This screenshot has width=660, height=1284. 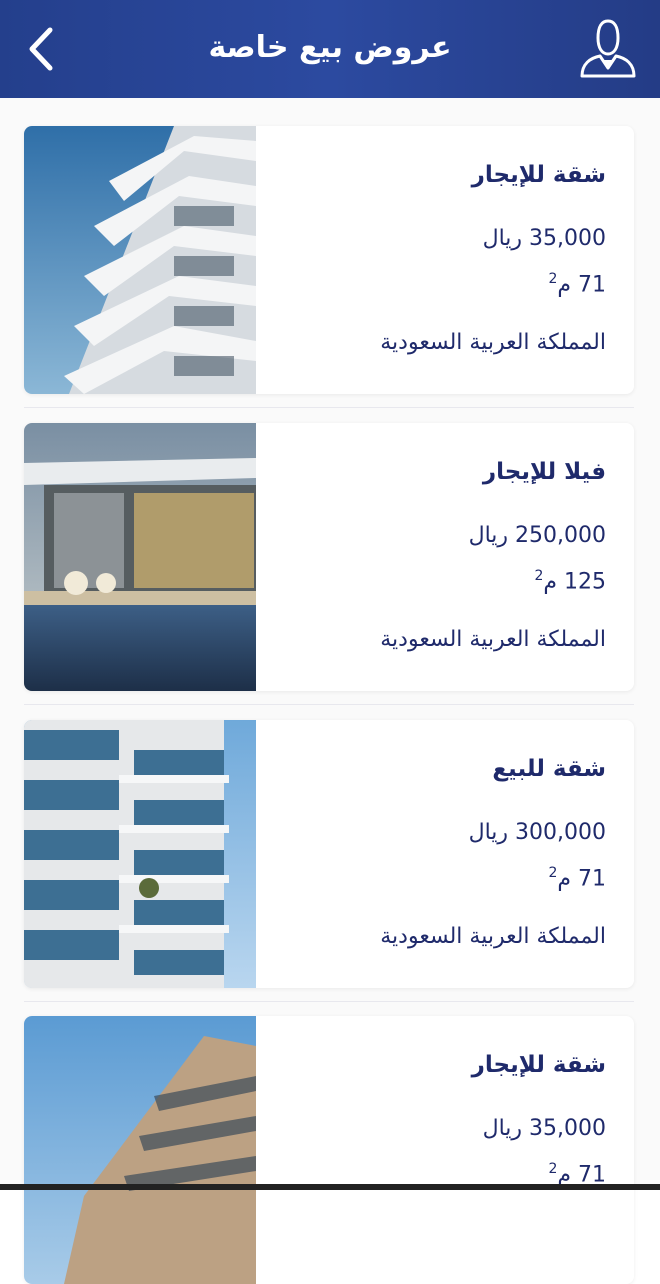 What do you see at coordinates (544, 472) in the screenshot?
I see `listing-title: فيلا للإيجار` at bounding box center [544, 472].